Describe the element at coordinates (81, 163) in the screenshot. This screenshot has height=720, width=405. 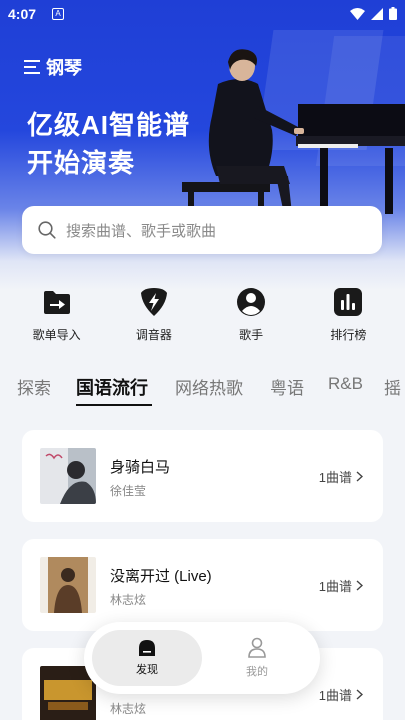
I see `headline-line2: 开始演奏` at that location.